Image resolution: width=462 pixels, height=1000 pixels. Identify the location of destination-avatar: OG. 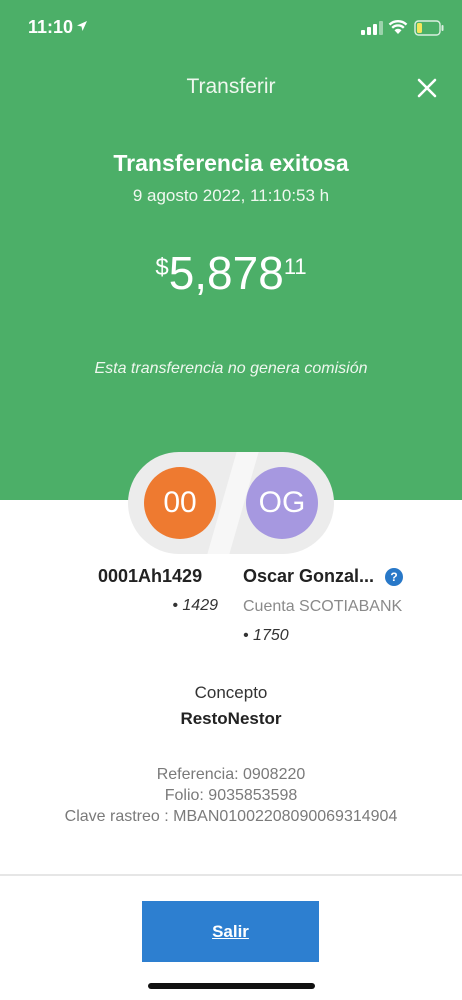
(282, 503).